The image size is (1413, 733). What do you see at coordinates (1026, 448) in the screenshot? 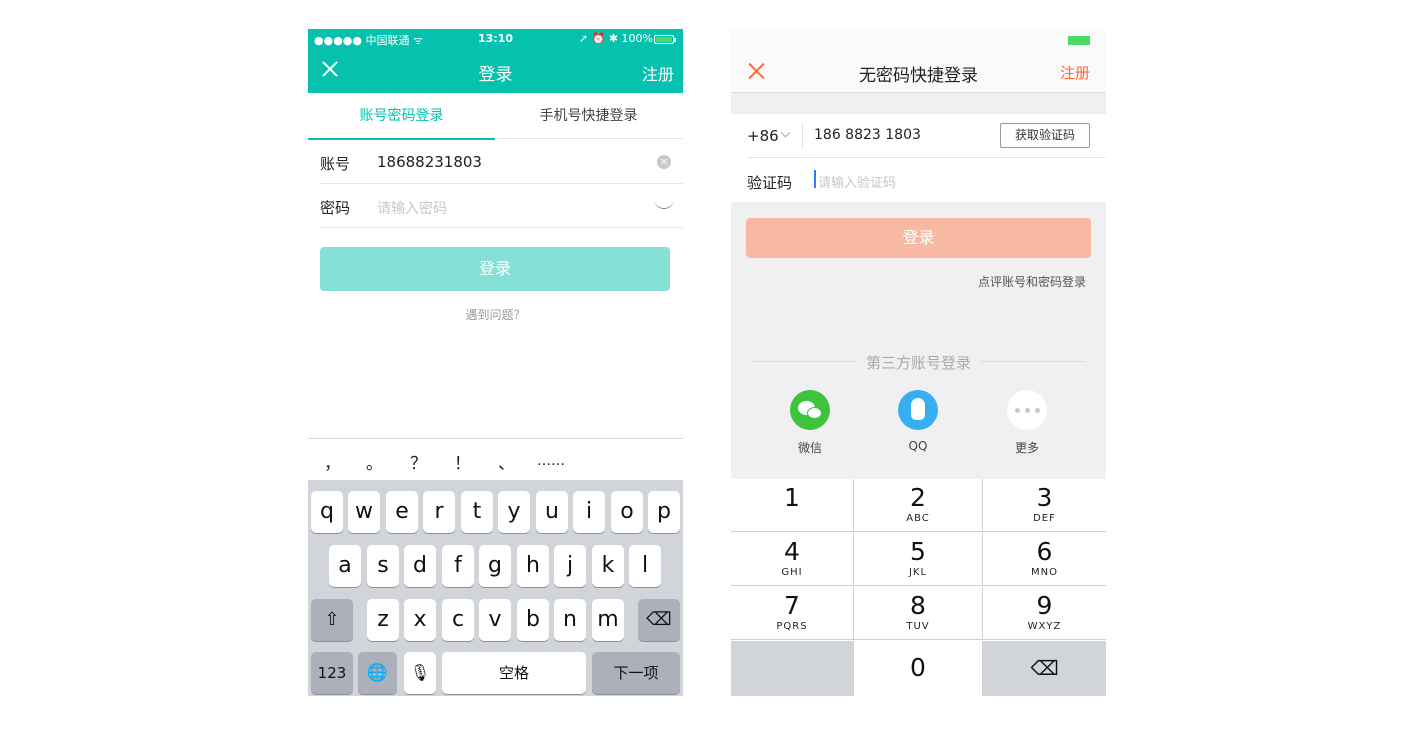
I see `more-label: 更多` at bounding box center [1026, 448].